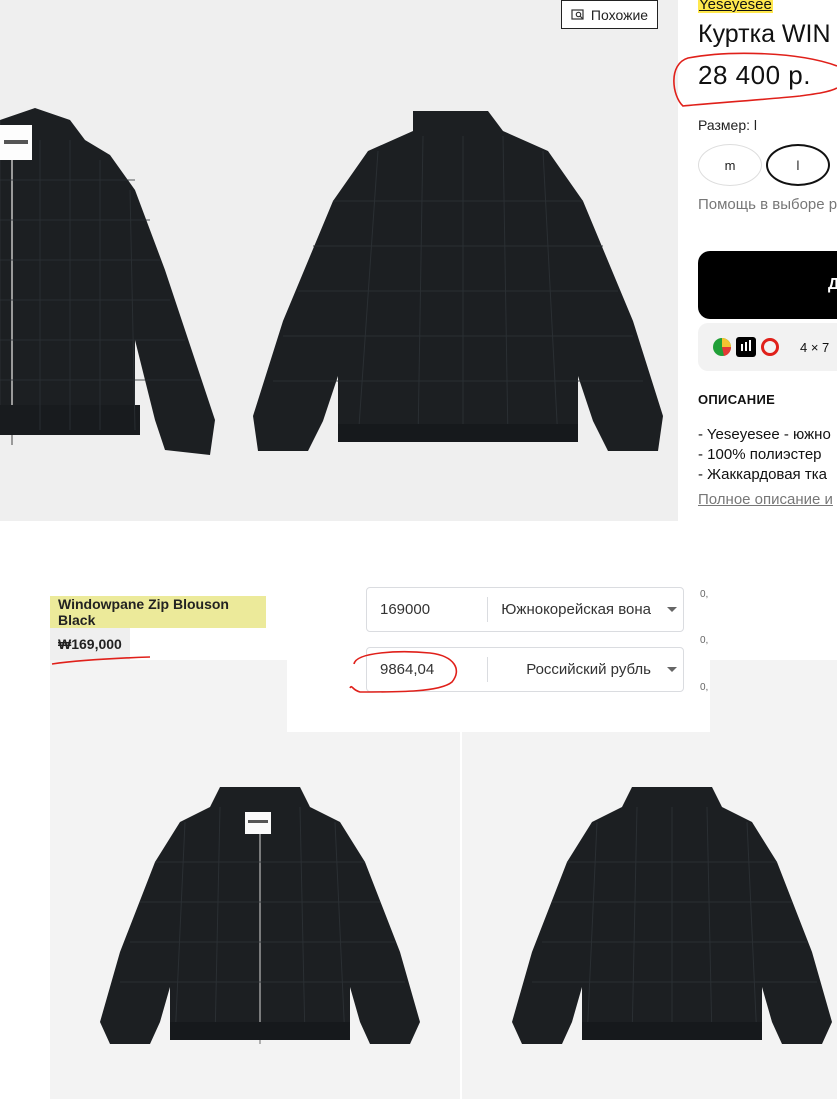  I want to click on converter-to-row: 9864,04 Российский рубль, so click(525, 669).